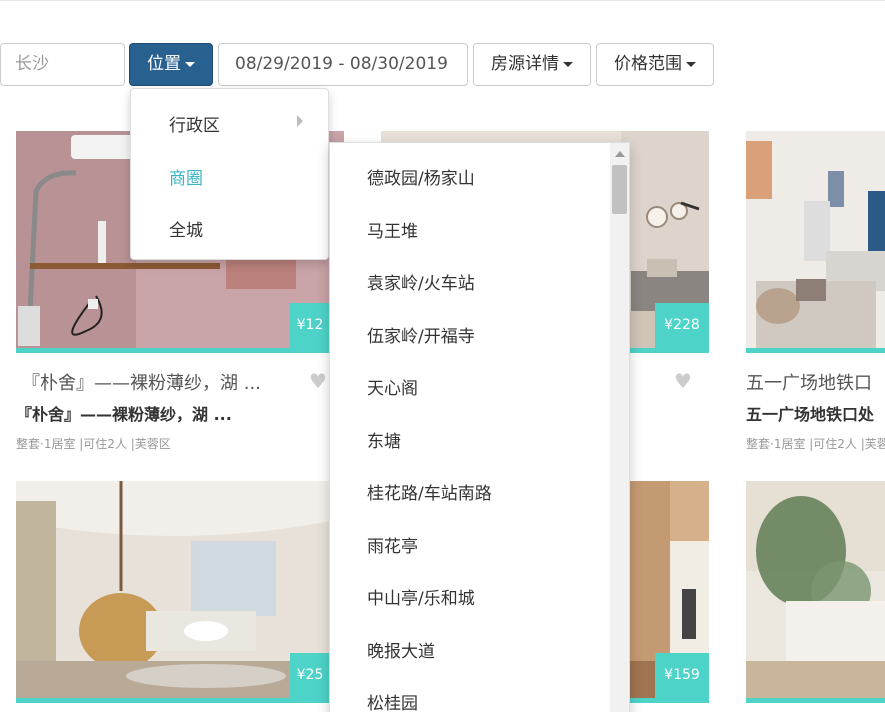 The height and width of the screenshot is (712, 885). What do you see at coordinates (392, 229) in the screenshot?
I see `submenu-item: 马王堆` at bounding box center [392, 229].